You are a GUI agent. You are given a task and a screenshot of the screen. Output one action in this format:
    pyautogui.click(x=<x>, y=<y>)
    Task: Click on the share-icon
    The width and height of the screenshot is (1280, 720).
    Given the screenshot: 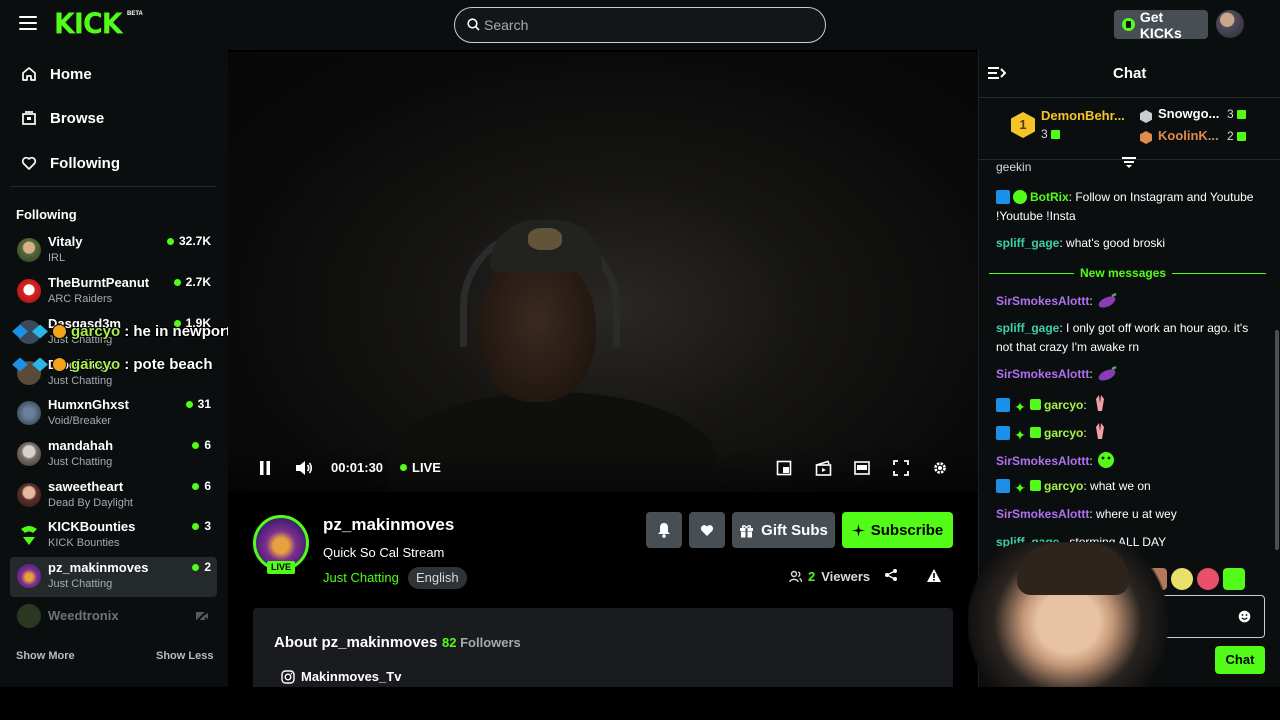 What is the action you would take?
    pyautogui.click(x=891, y=577)
    